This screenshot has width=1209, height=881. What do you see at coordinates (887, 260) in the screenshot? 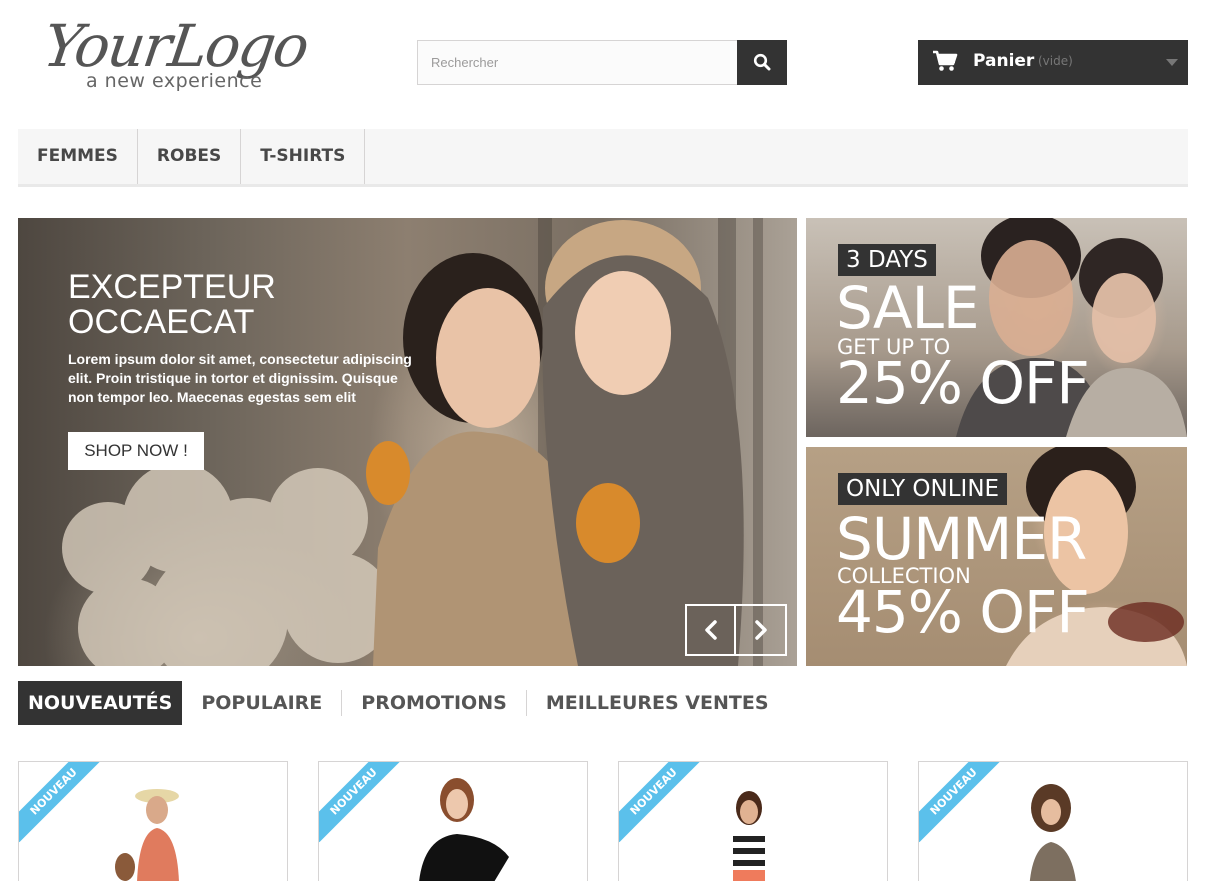
I see `banner-sale-tag: 3 DAYS` at bounding box center [887, 260].